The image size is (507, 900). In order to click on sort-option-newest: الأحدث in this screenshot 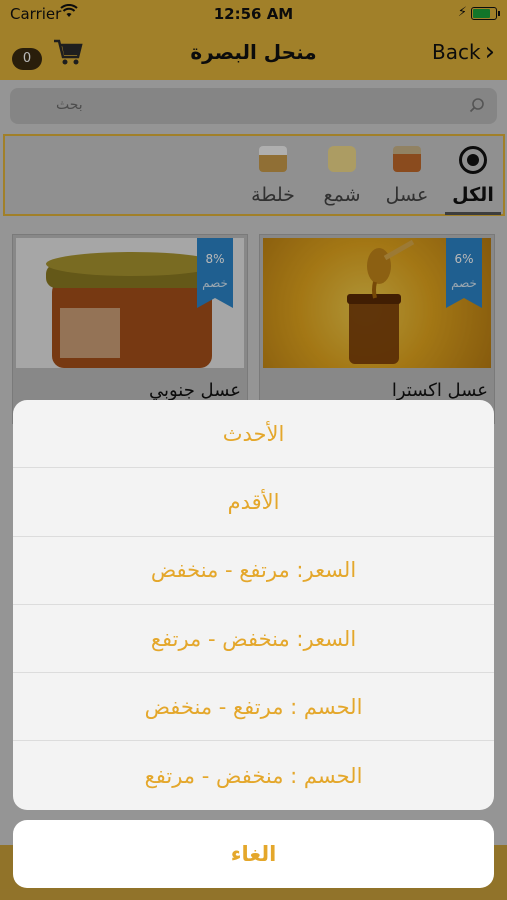, I will do `click(253, 434)`.